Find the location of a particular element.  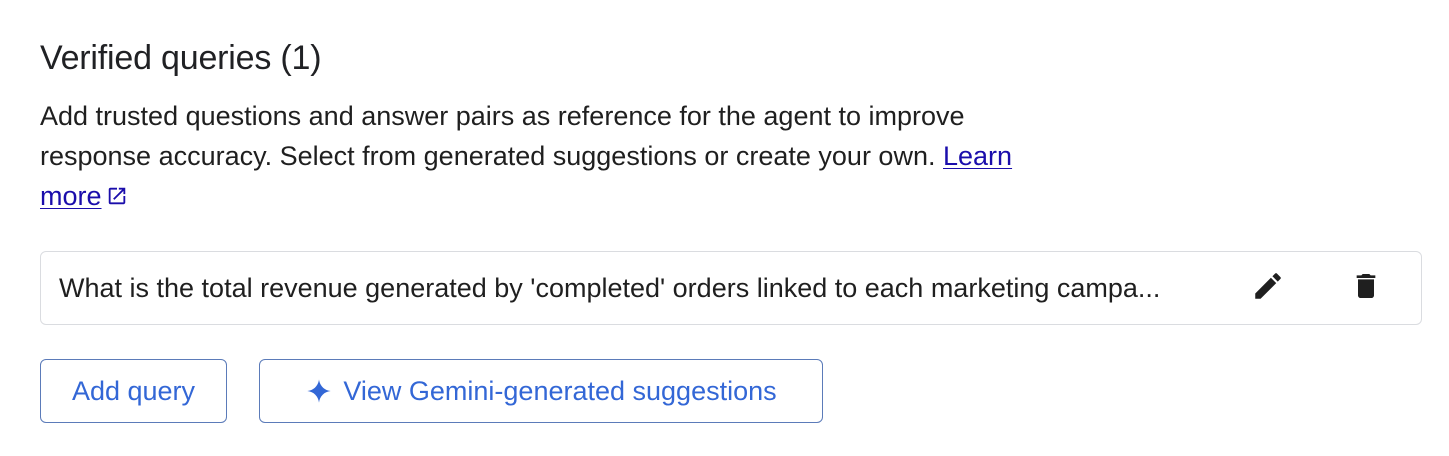

pencil-icon is located at coordinates (1268, 288).